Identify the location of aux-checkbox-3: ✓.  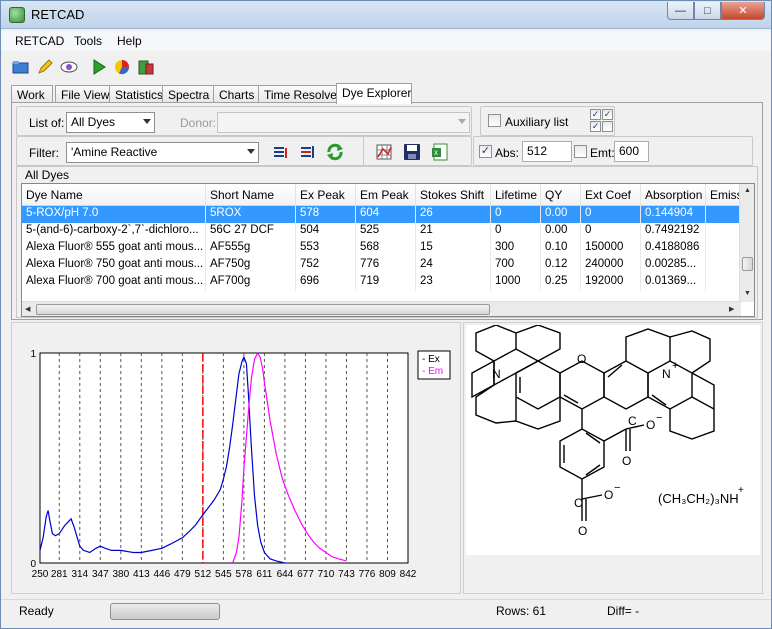
(595, 126).